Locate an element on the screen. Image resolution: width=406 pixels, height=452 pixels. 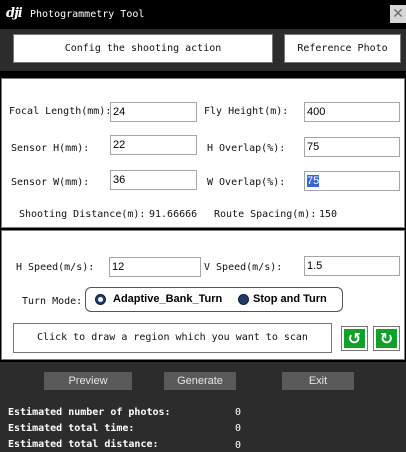
fly-height-field: 400 is located at coordinates (352, 112).